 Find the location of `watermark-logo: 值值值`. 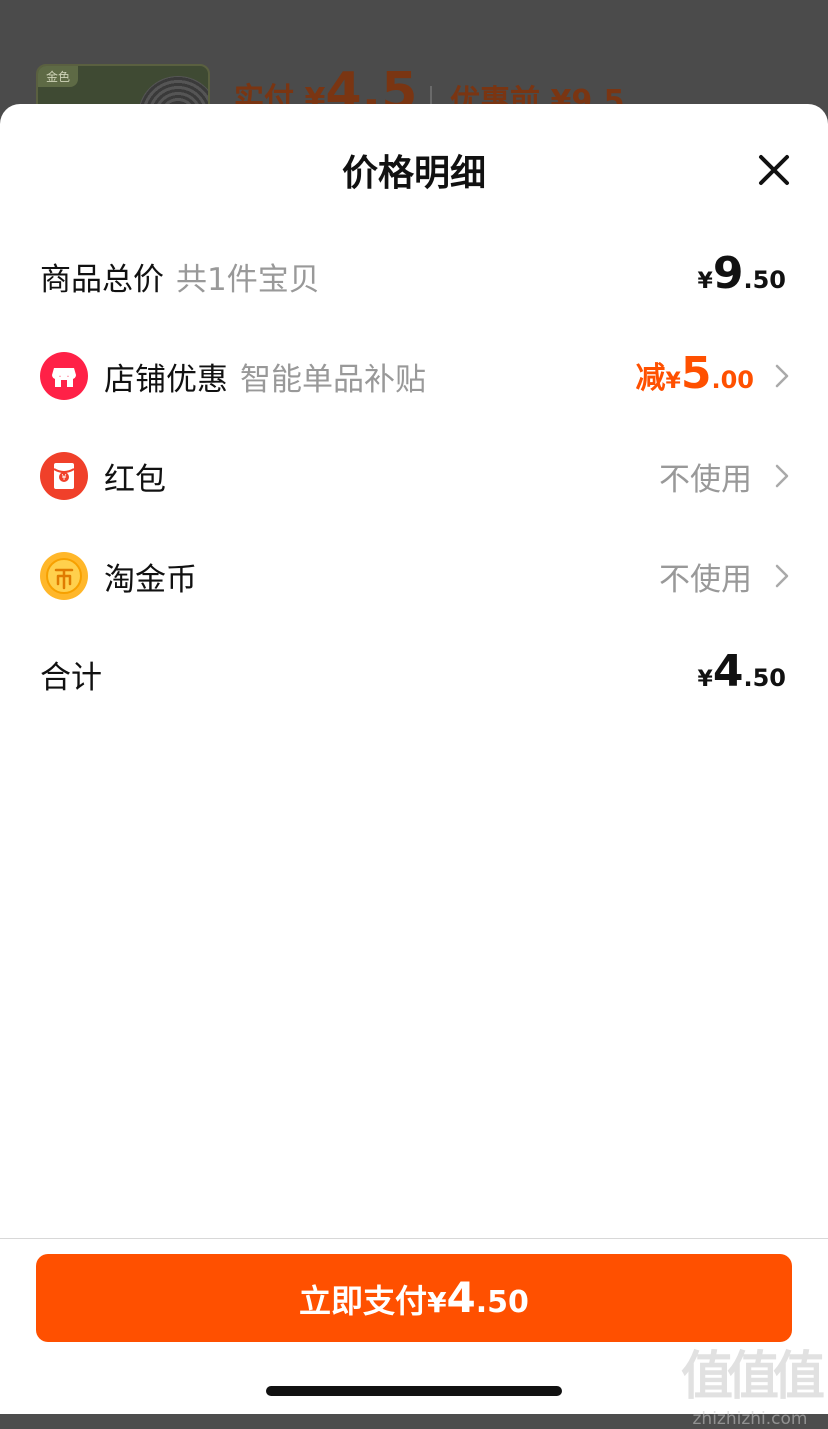

watermark-logo: 值值值 is located at coordinates (752, 1377).